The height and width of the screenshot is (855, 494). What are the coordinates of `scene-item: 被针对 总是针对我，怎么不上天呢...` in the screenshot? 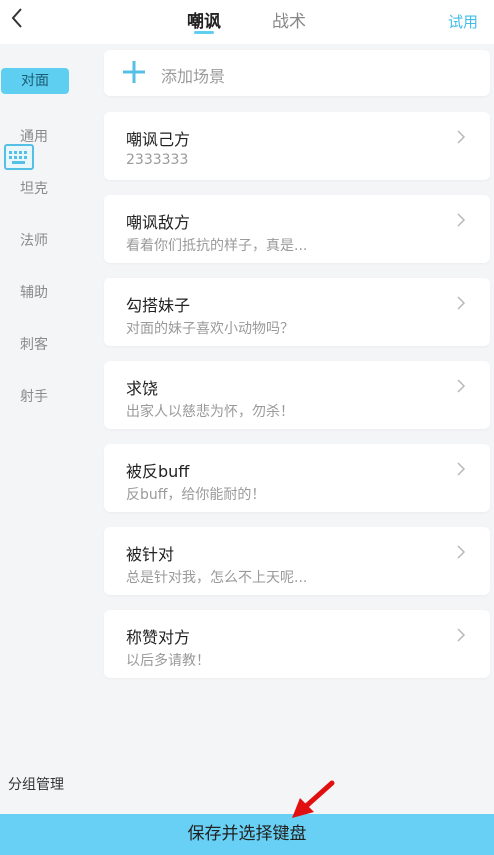 It's located at (297, 561).